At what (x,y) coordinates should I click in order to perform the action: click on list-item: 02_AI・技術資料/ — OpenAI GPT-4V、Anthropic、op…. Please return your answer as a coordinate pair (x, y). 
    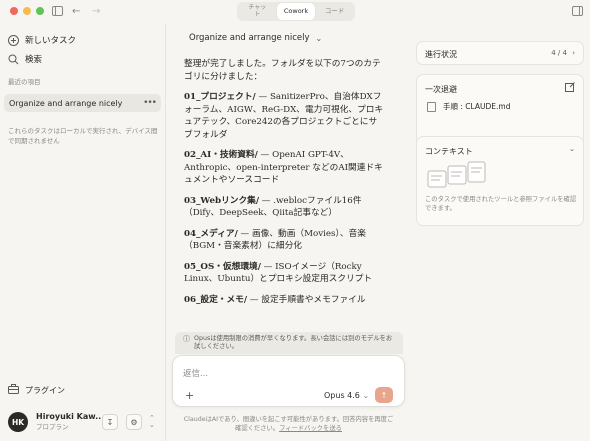
    Looking at the image, I should click on (283, 167).